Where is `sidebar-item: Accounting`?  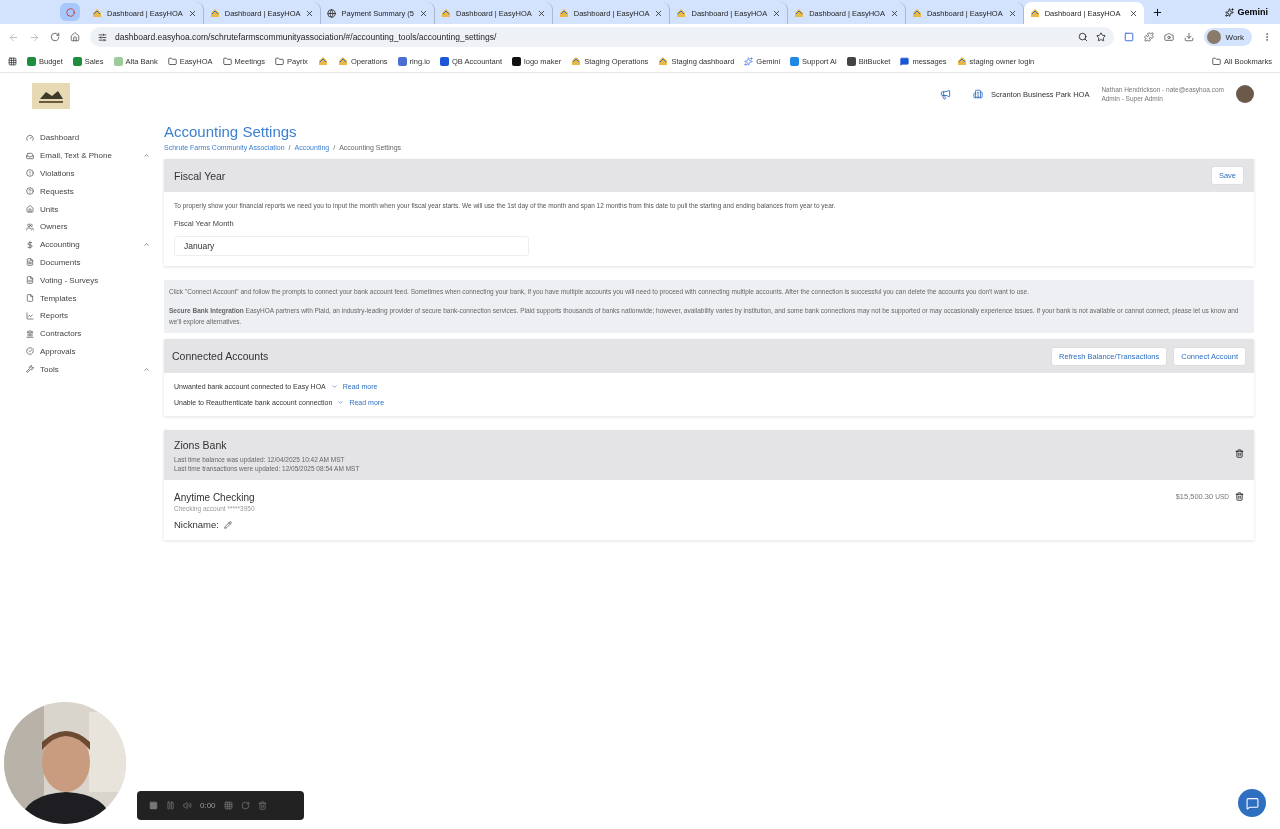 sidebar-item: Accounting is located at coordinates (88, 244).